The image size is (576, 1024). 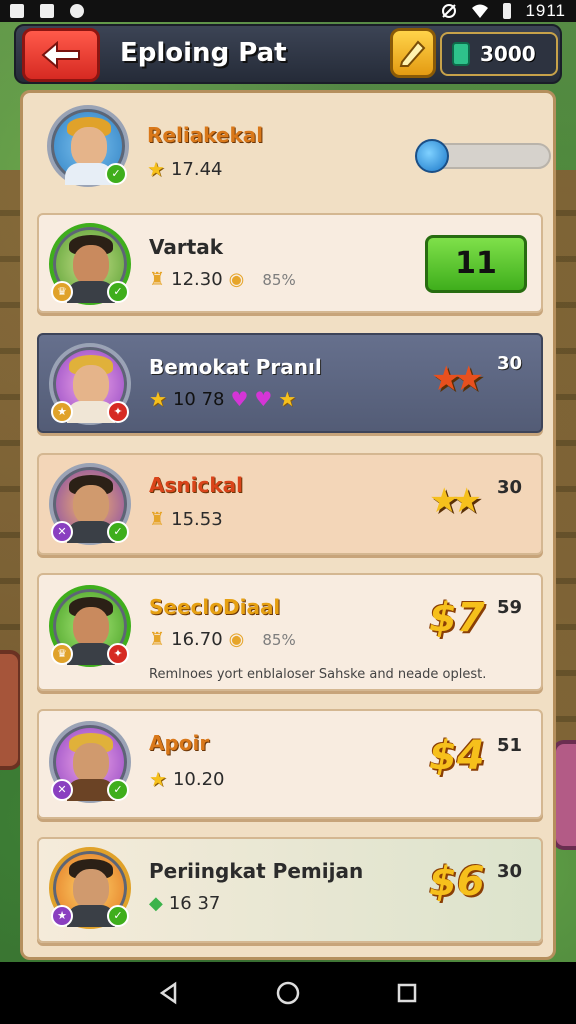 I want to click on entry-name: Asnickal, so click(x=196, y=485).